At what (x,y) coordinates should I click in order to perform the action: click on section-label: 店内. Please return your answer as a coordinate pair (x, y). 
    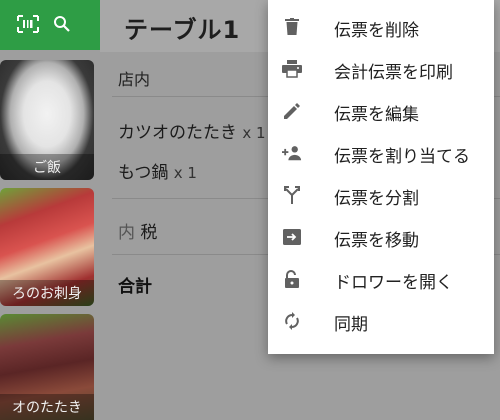
    Looking at the image, I should click on (134, 79).